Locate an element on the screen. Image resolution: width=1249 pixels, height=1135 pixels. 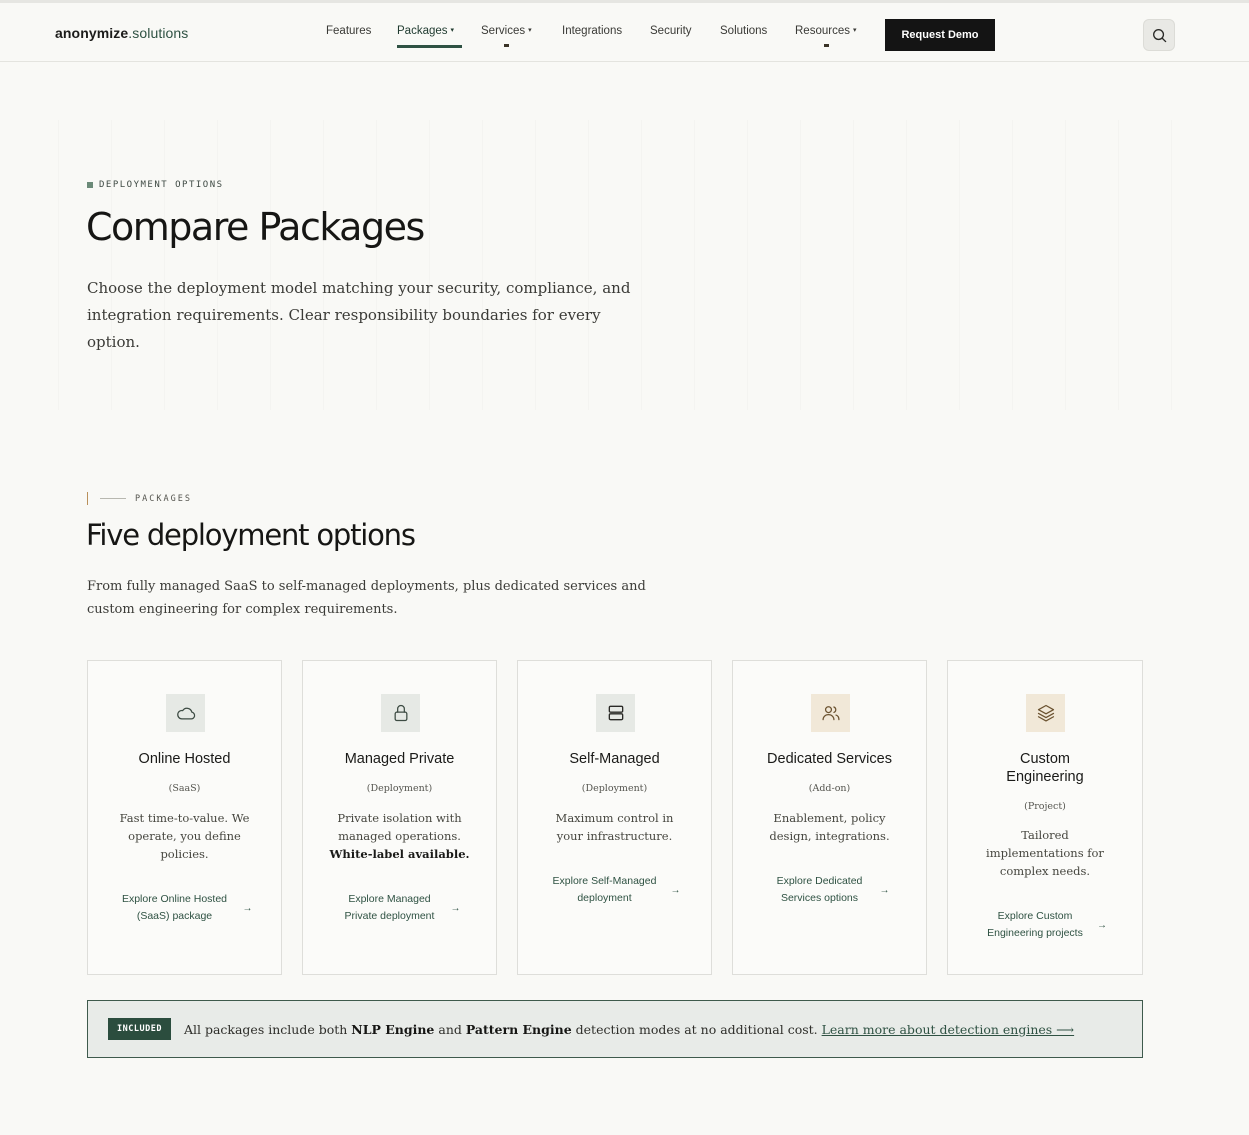
included-badge: INCLUDED is located at coordinates (139, 1029).